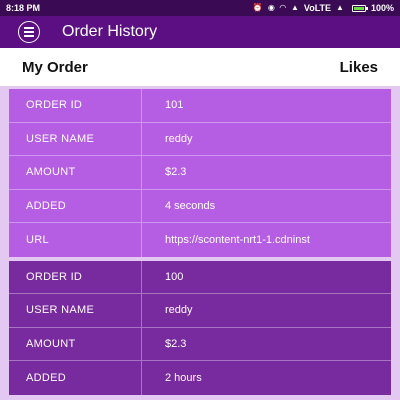 The image size is (400, 400). I want to click on app-bar: Order History, so click(200, 32).